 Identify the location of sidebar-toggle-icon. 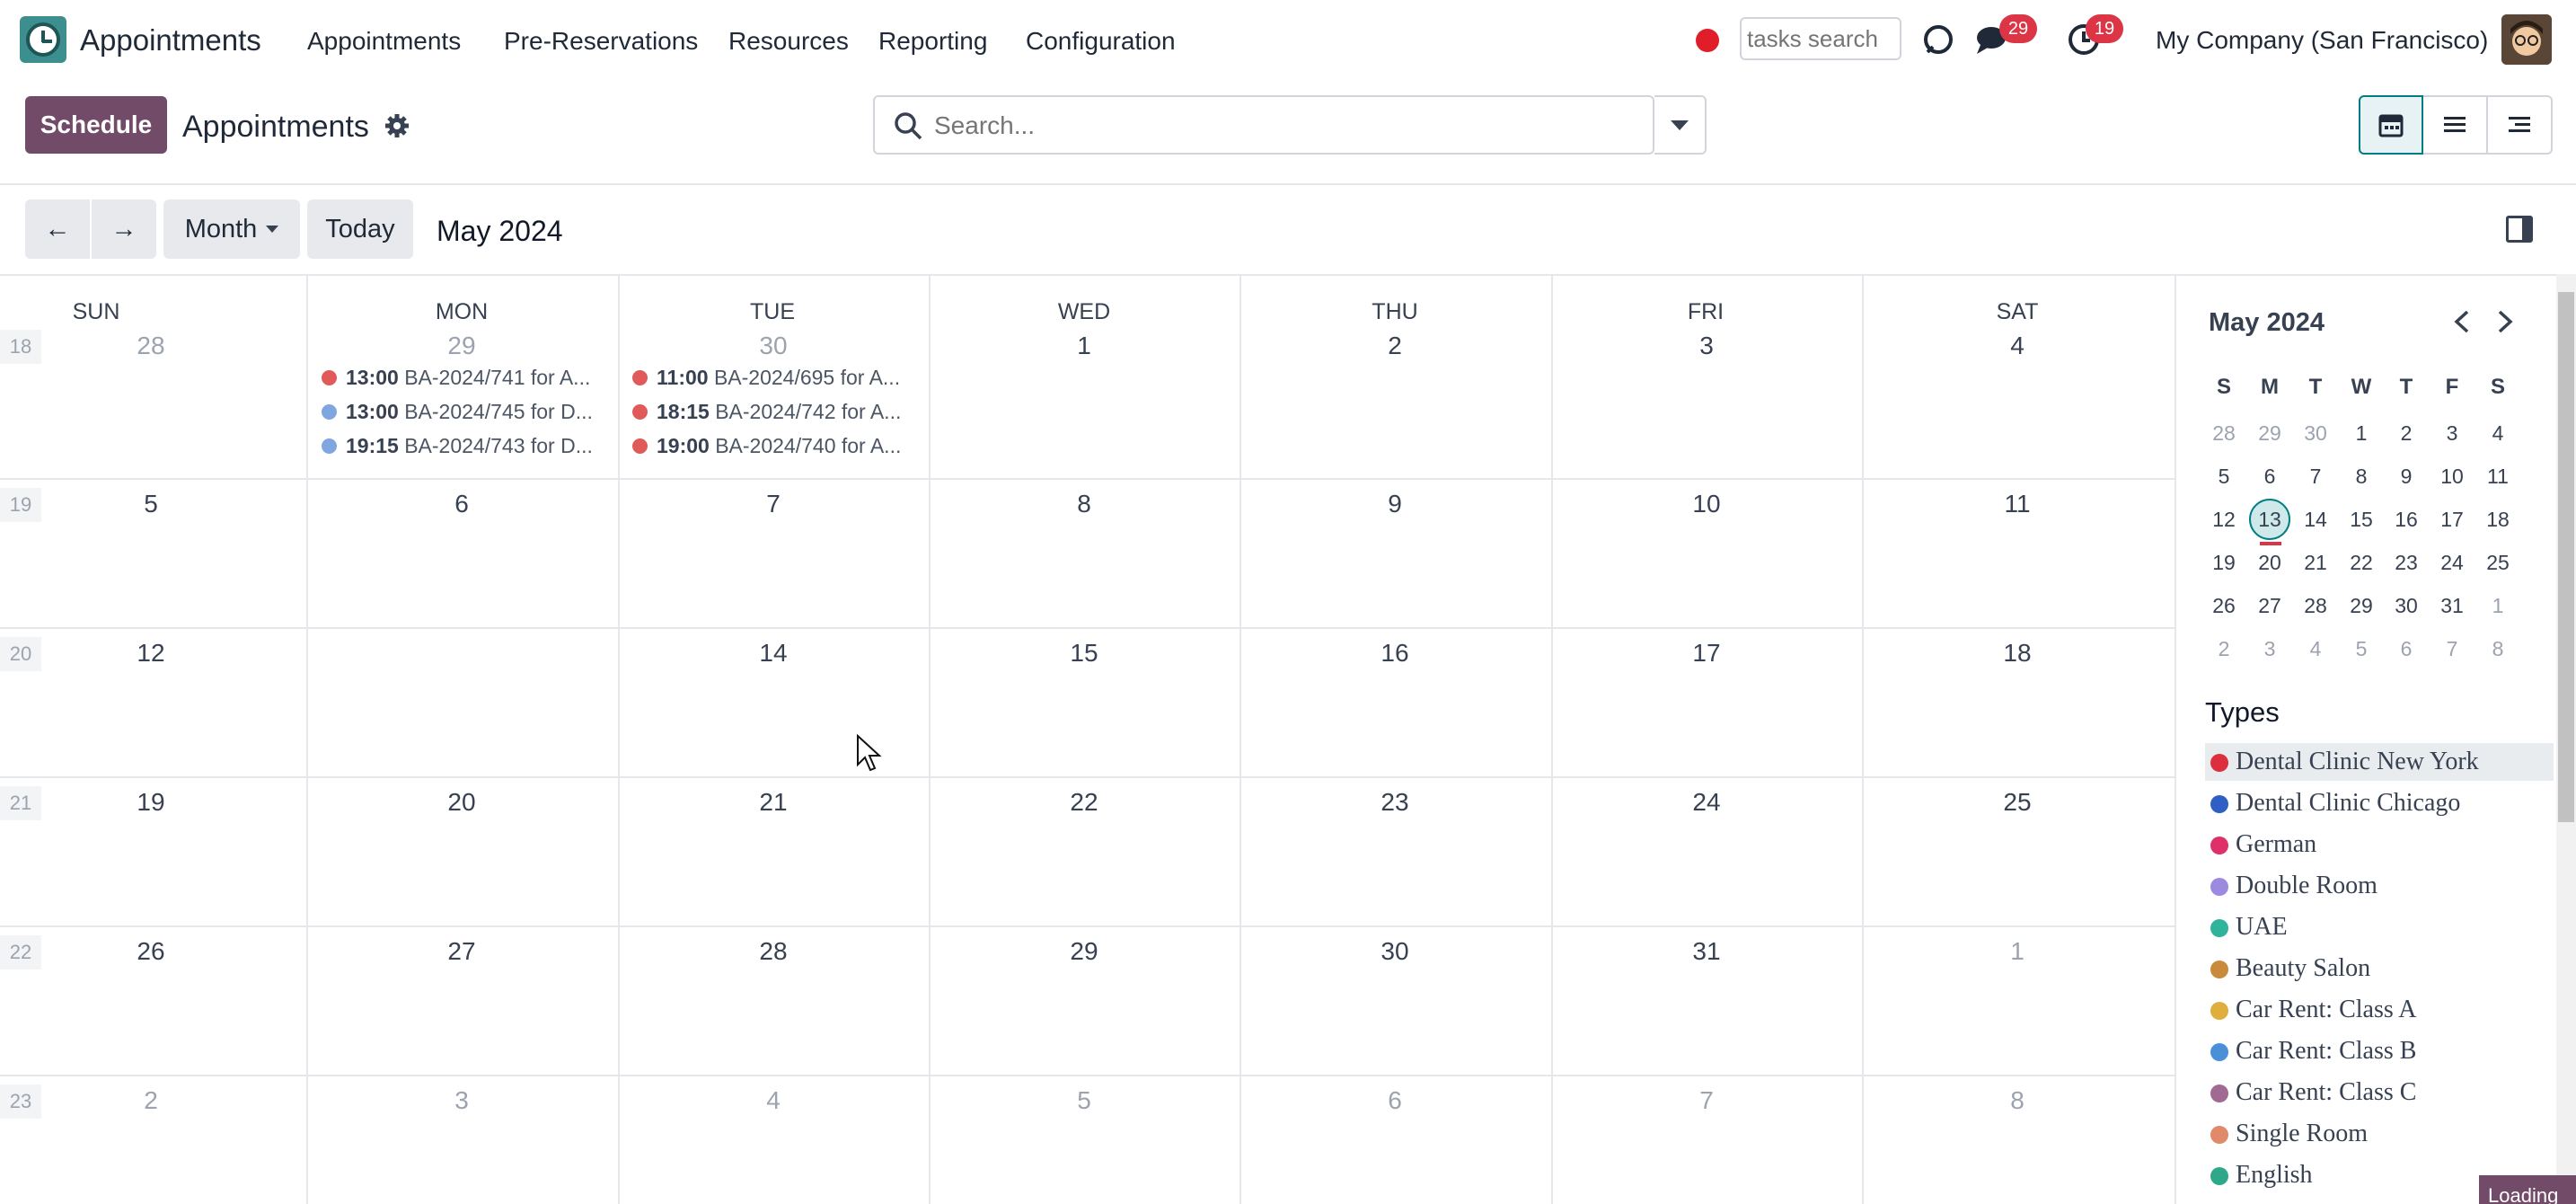
(2519, 229).